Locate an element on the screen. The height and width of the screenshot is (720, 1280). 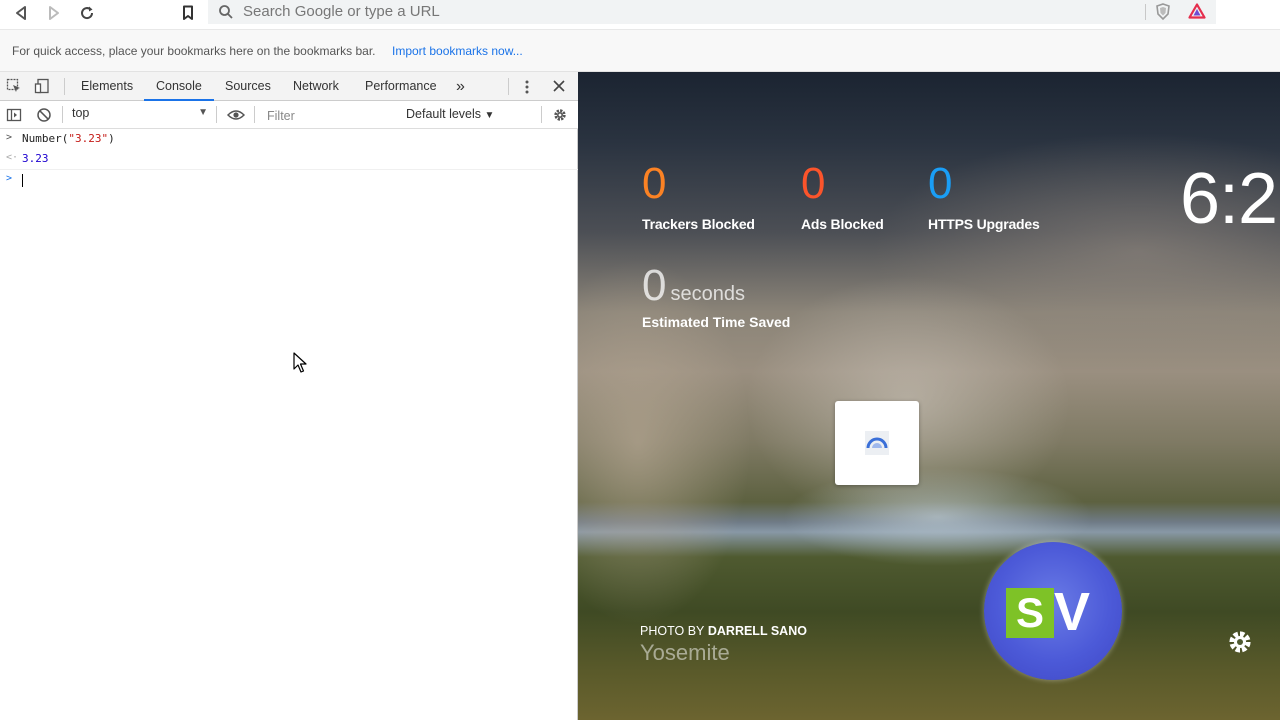
mouse-pointer-icon is located at coordinates (300, 365).